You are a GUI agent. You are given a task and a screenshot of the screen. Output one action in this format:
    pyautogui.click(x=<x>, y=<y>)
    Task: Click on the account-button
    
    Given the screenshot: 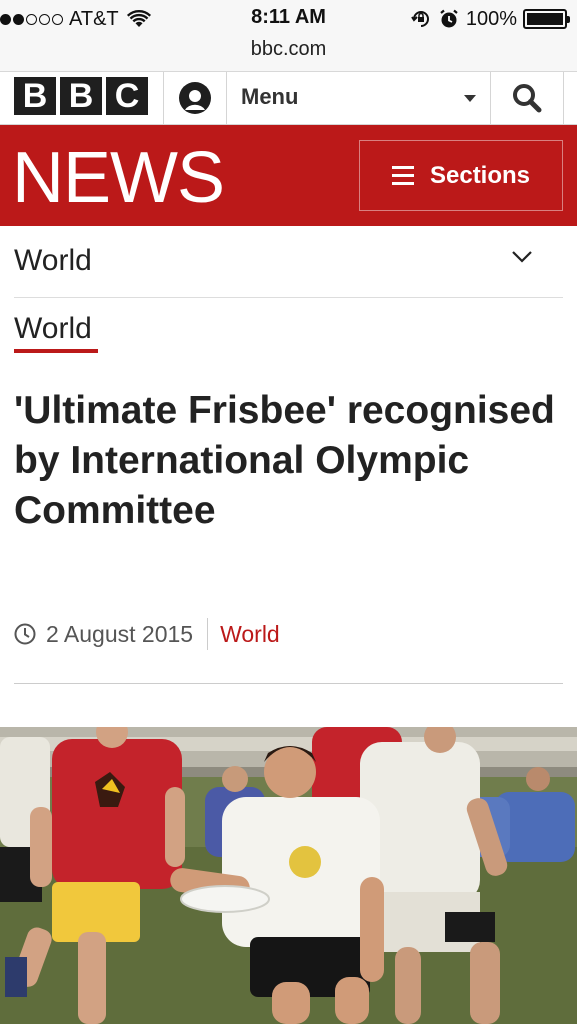 What is the action you would take?
    pyautogui.click(x=195, y=98)
    